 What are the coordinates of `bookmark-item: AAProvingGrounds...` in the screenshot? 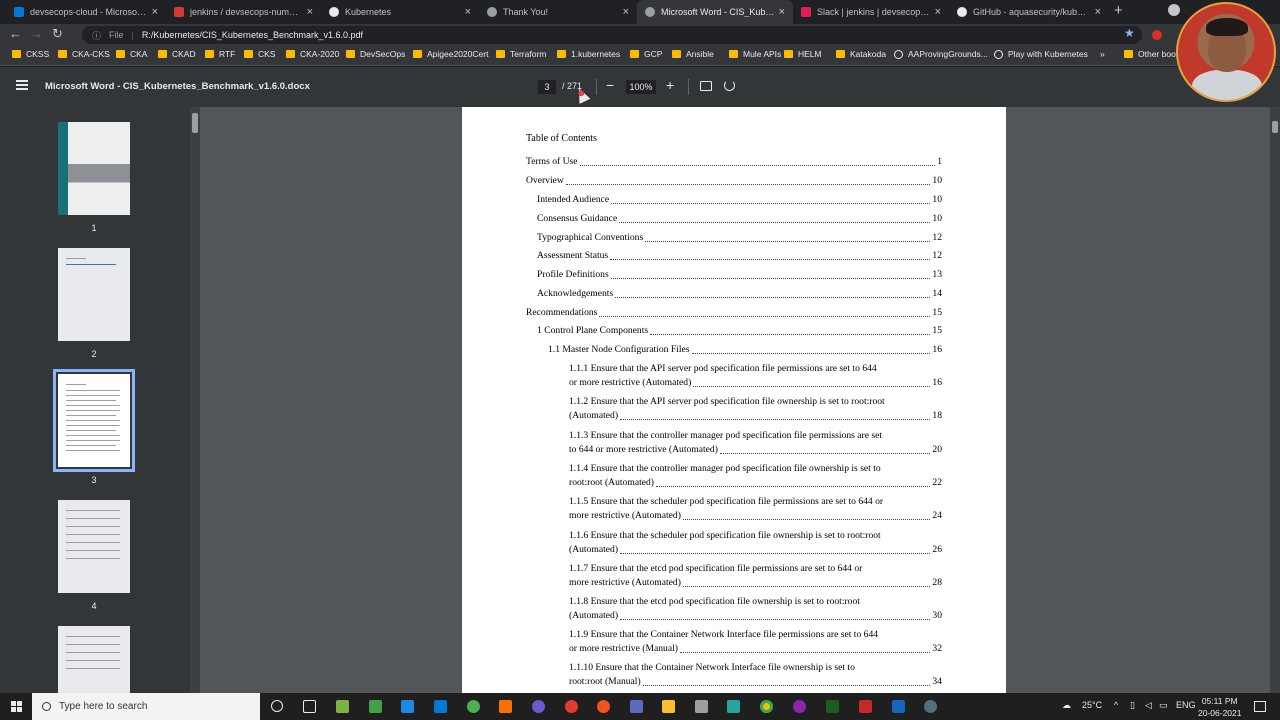 It's located at (941, 54).